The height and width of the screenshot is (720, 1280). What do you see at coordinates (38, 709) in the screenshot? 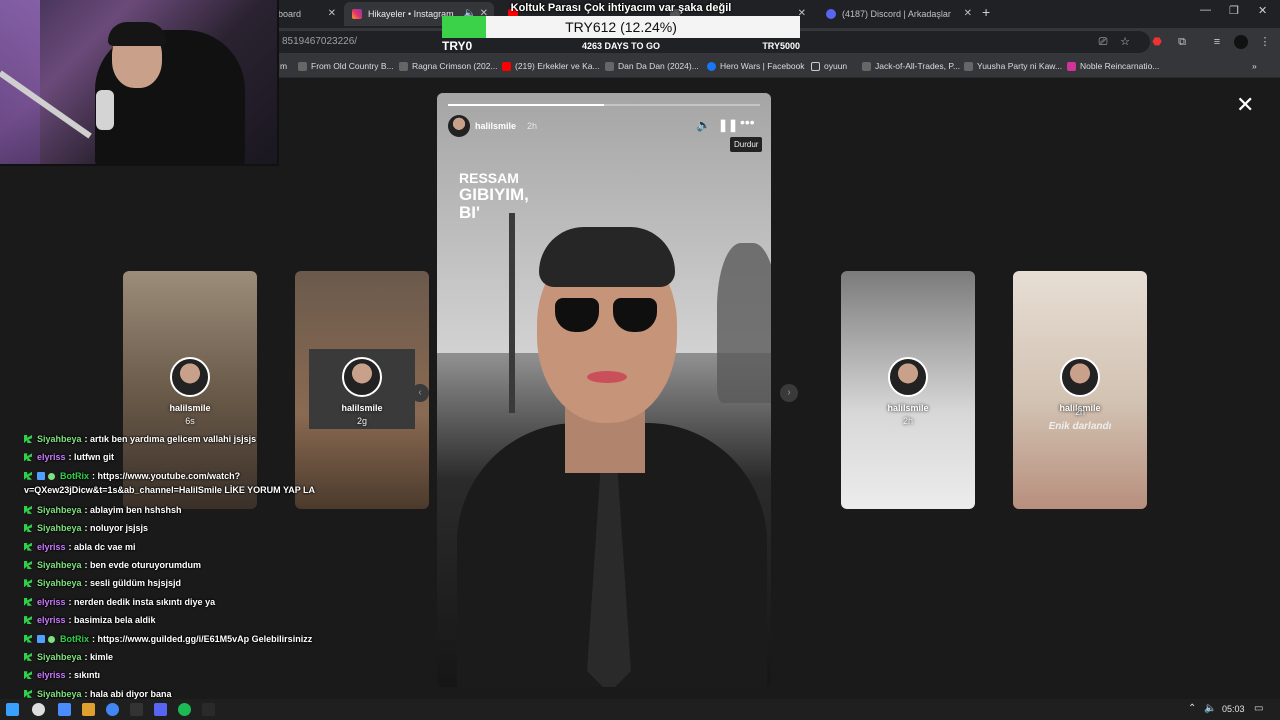
I see `search-icon` at bounding box center [38, 709].